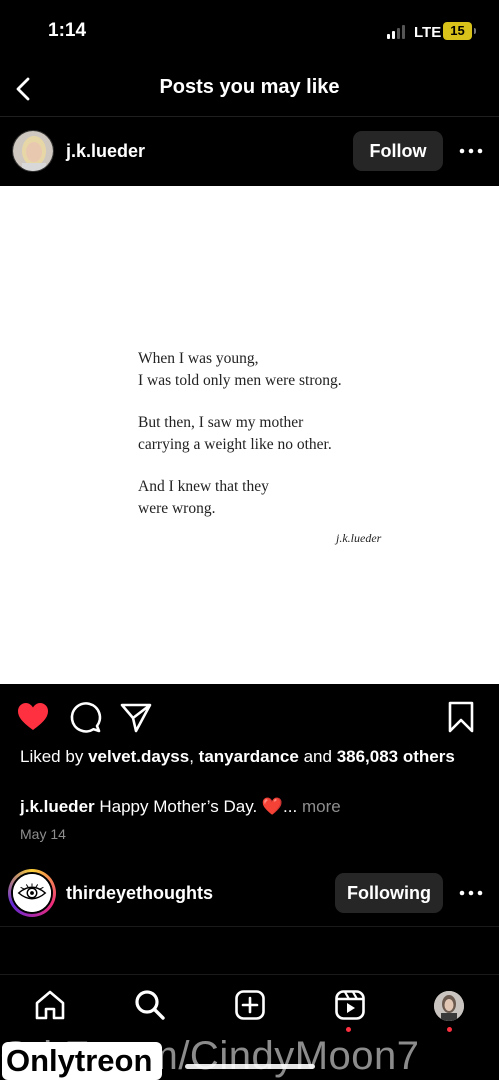 Image resolution: width=499 pixels, height=1080 pixels. Describe the element at coordinates (221, 422) in the screenshot. I see `poem-line: But then, I saw my mother` at that location.